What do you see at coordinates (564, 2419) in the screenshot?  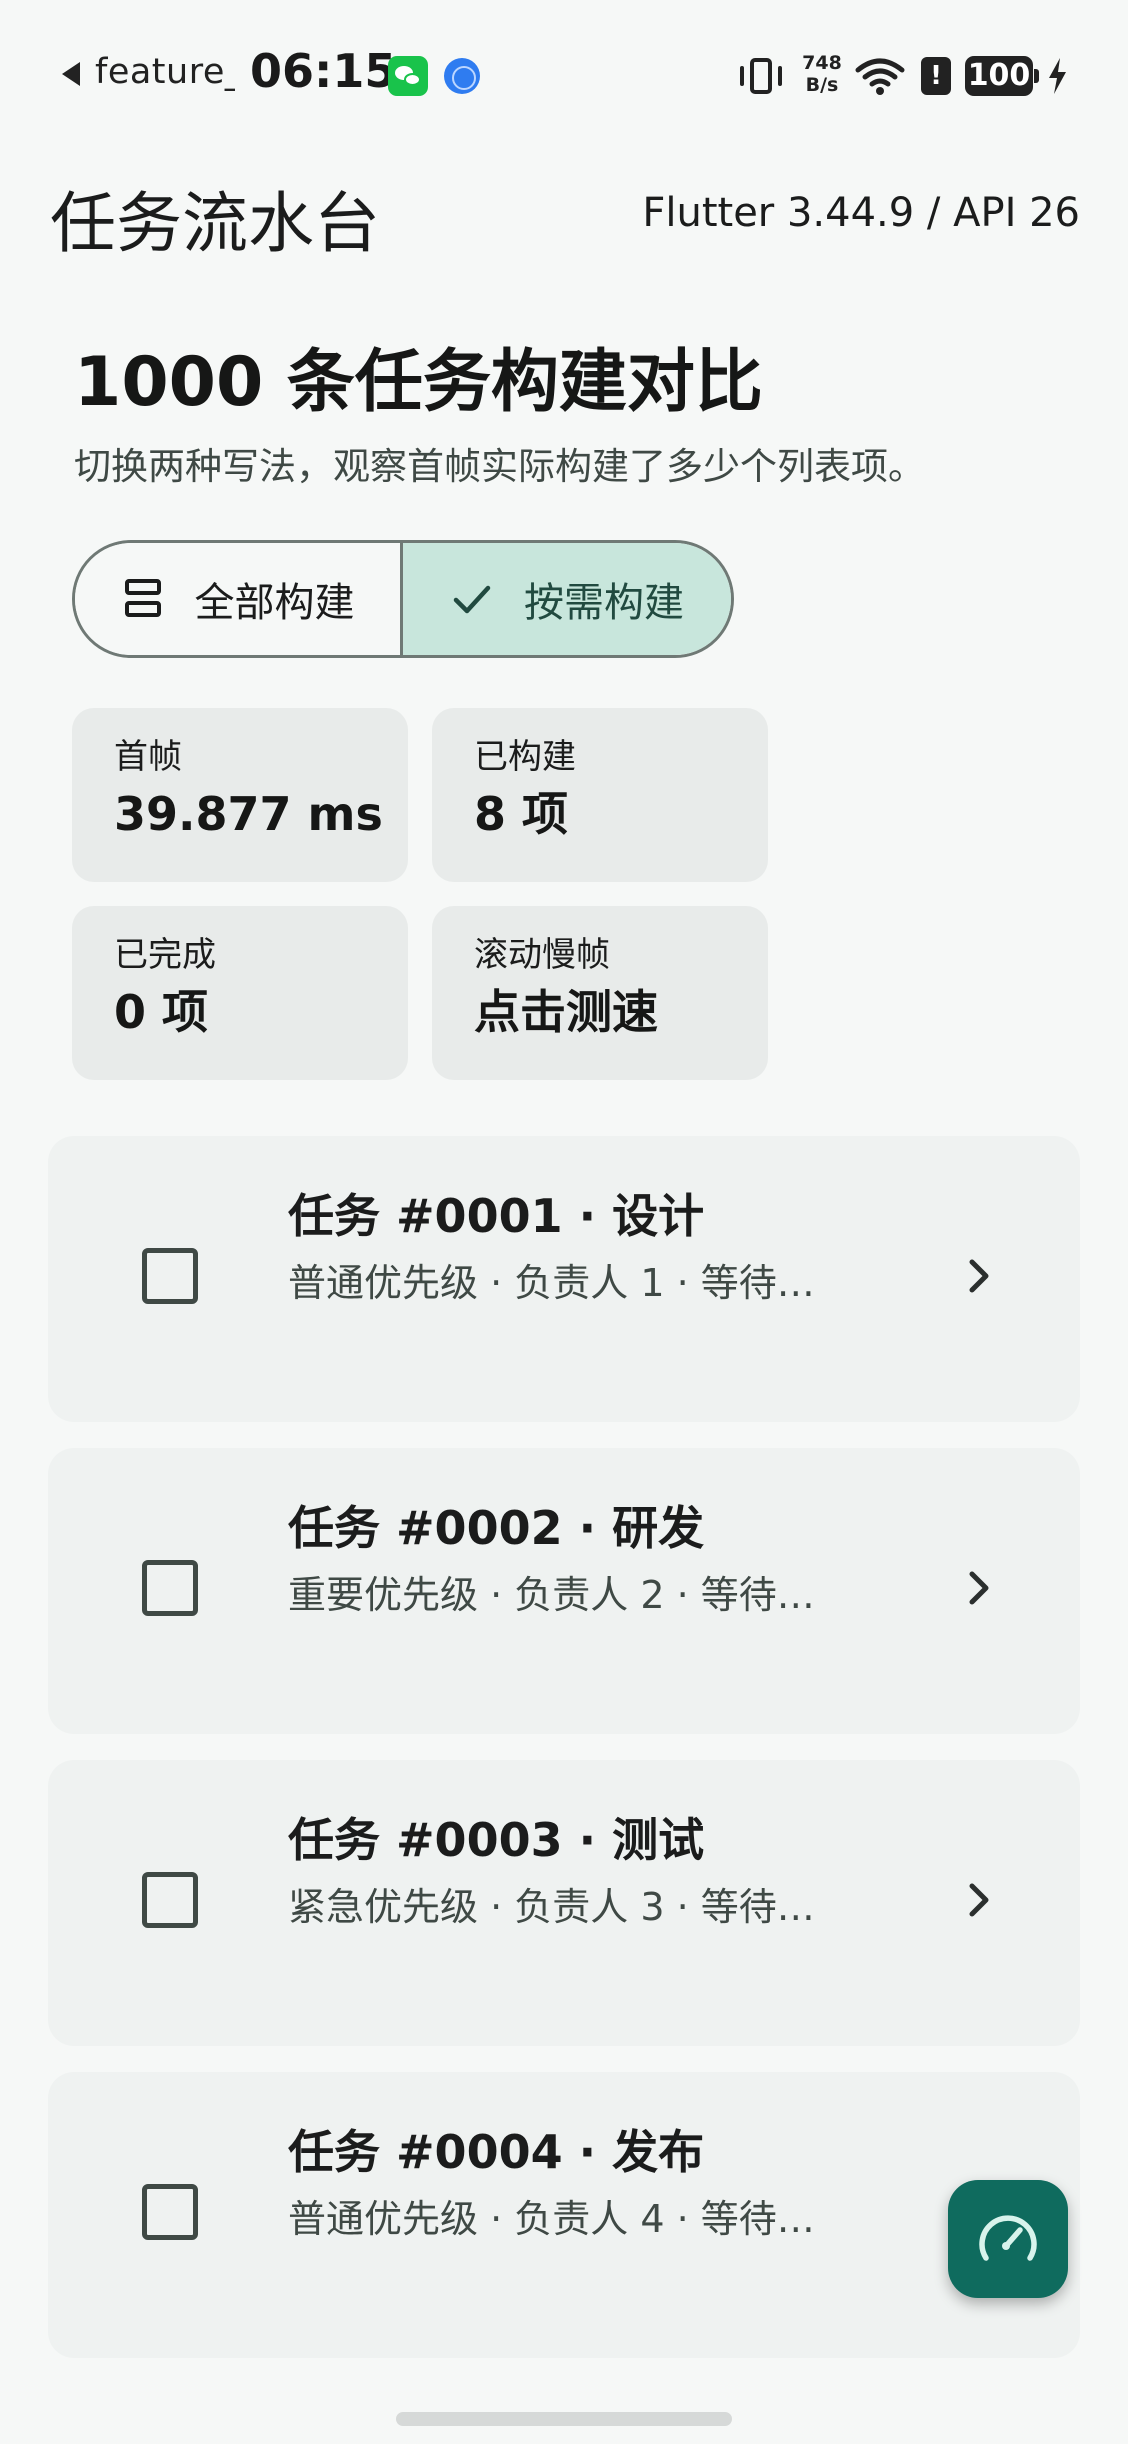 I see `home-indicator` at bounding box center [564, 2419].